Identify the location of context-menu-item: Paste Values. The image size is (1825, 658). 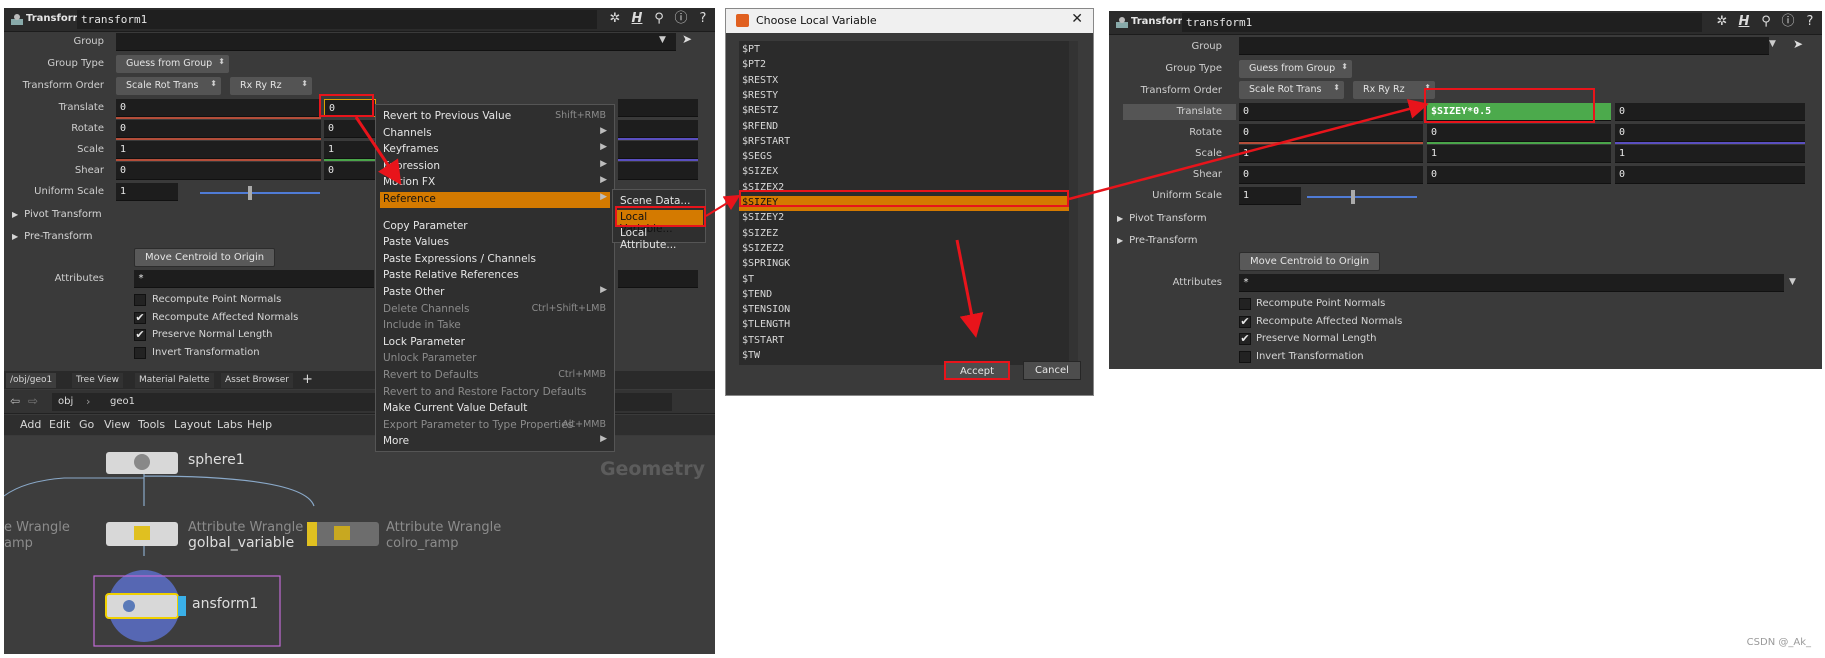
(495, 243).